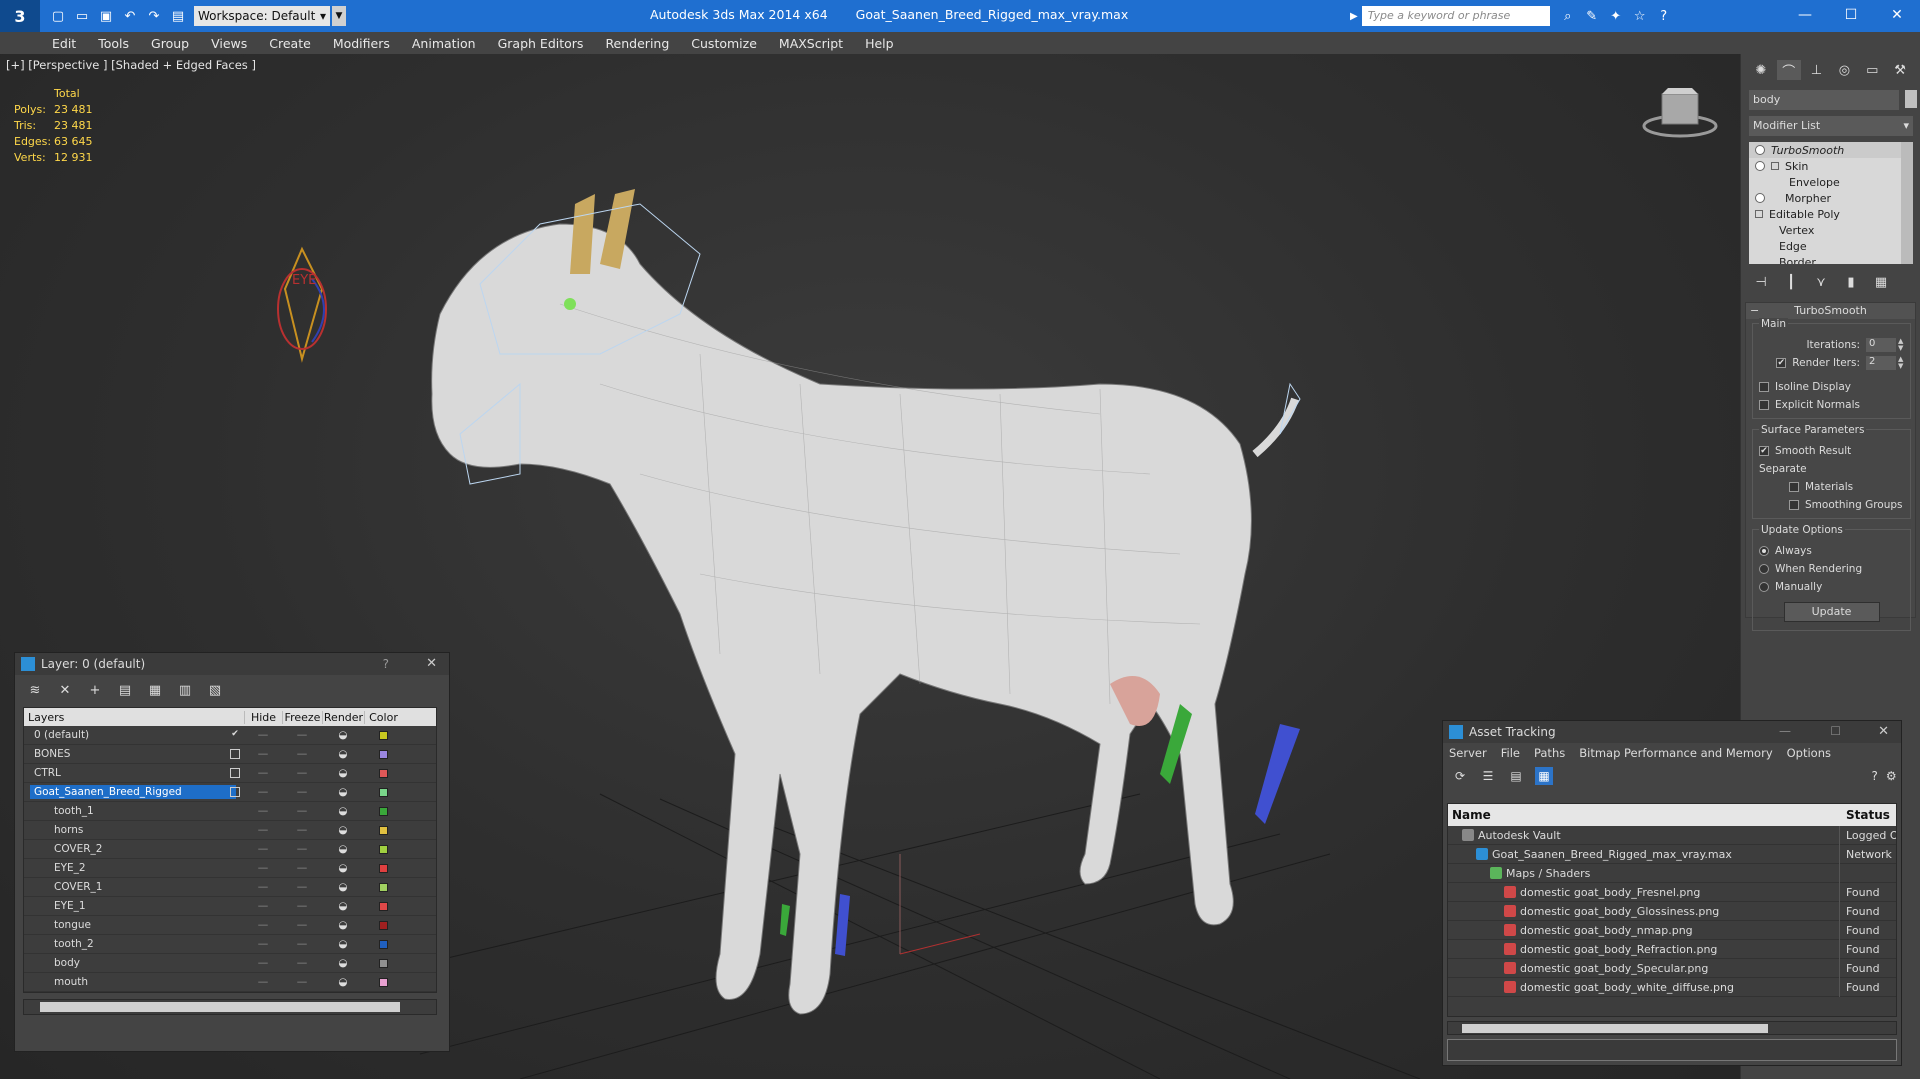  Describe the element at coordinates (1672, 949) in the screenshot. I see `asset-row: domestic goat_body_Refraction.png Found` at that location.